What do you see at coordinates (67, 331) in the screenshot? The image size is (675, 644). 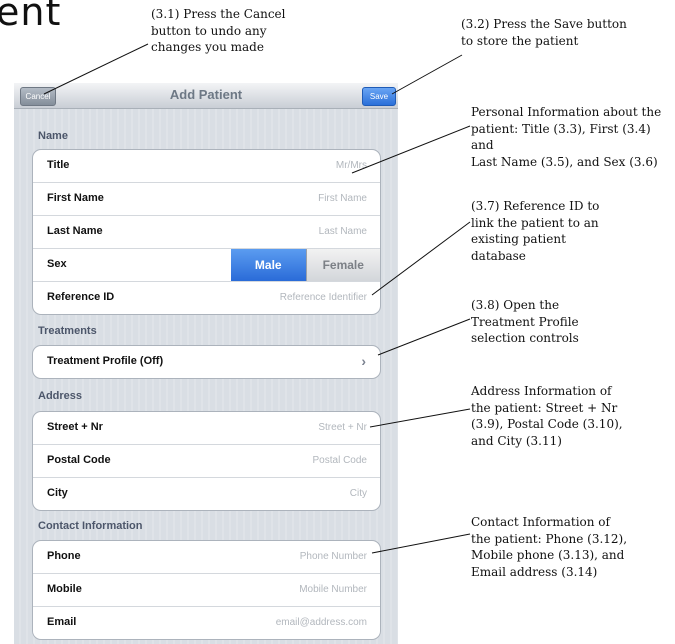 I see `section-label-treatments: Treatments` at bounding box center [67, 331].